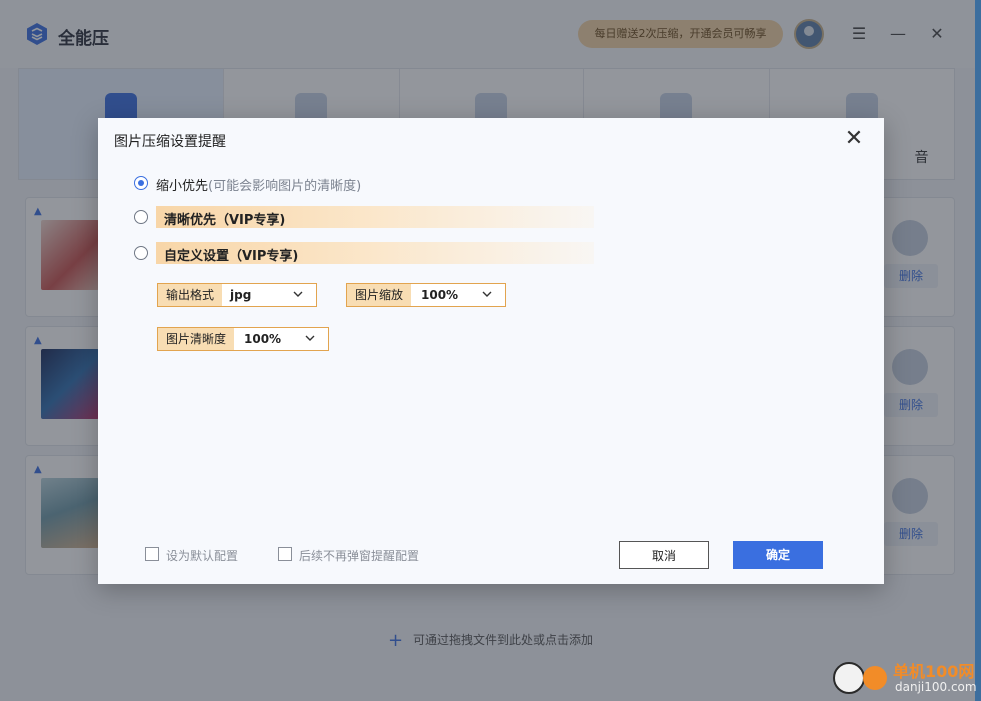 This screenshot has width=981, height=701. What do you see at coordinates (440, 295) in the screenshot?
I see `image-scale-value: 100%` at bounding box center [440, 295].